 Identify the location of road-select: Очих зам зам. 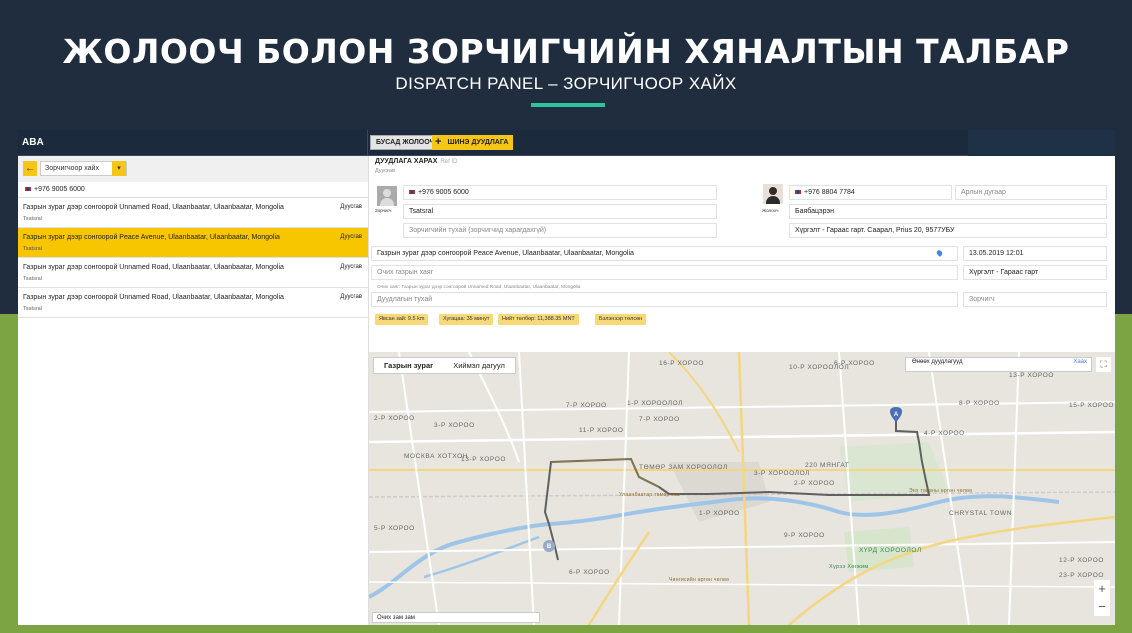
(456, 617).